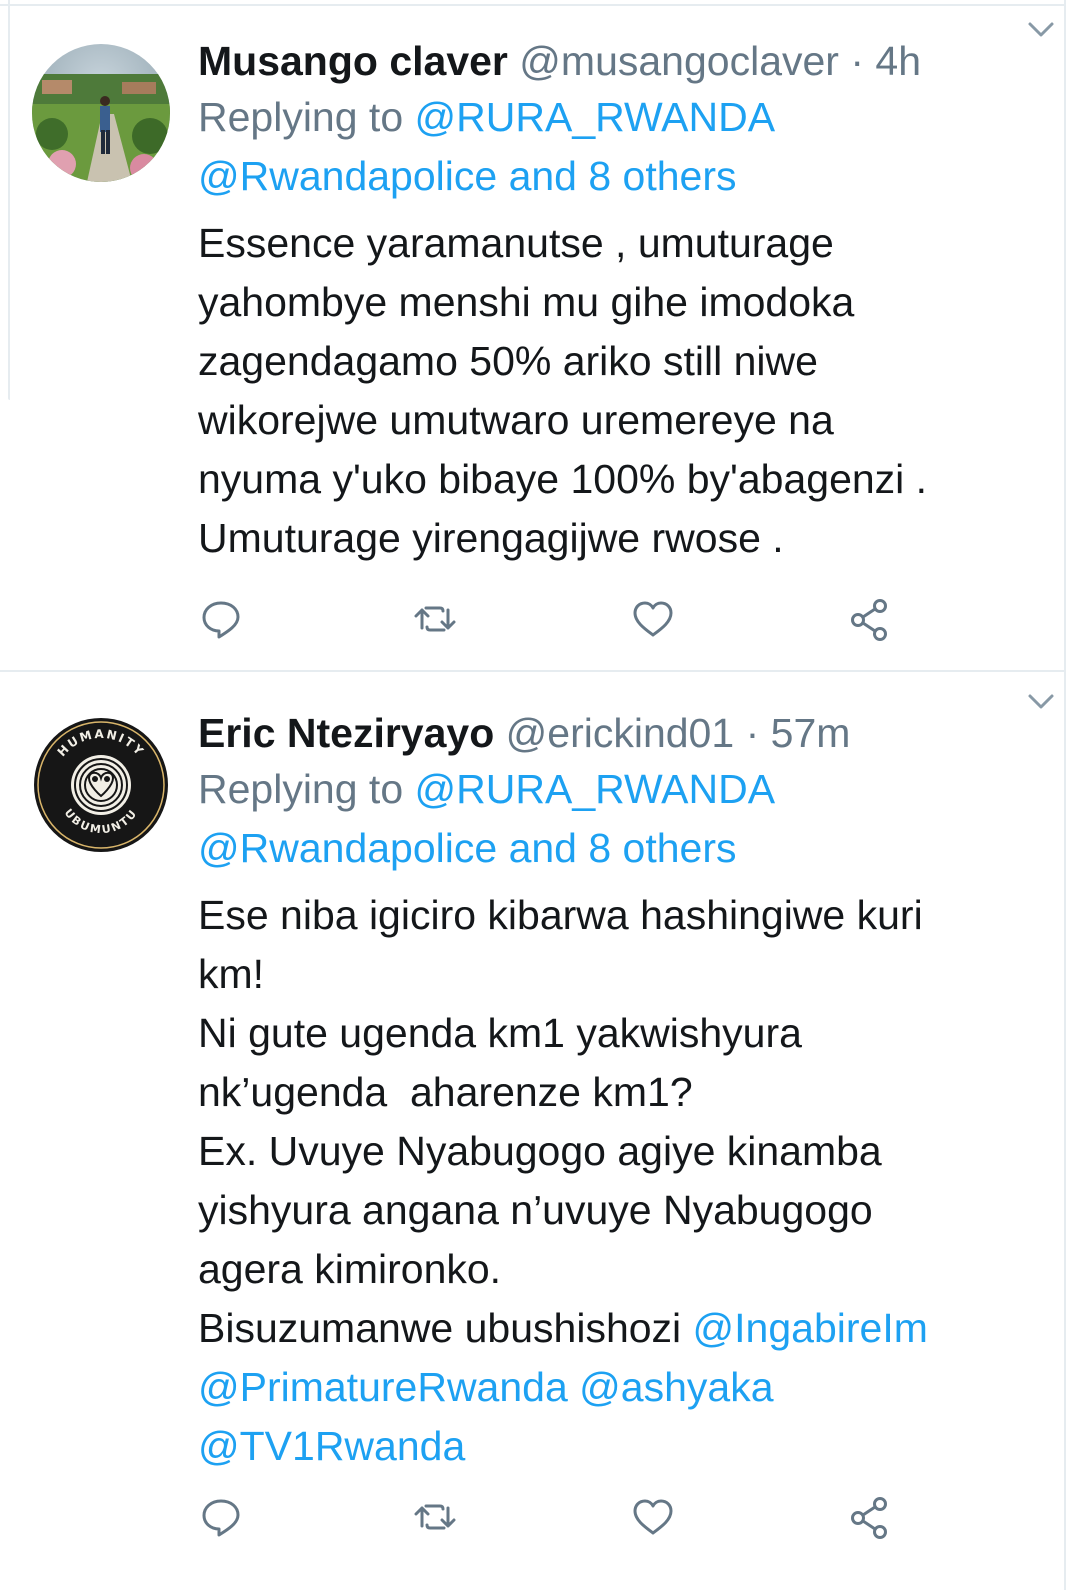 The width and height of the screenshot is (1080, 1590). I want to click on body-mention-ingabire: @IngabireIm, so click(810, 1328).